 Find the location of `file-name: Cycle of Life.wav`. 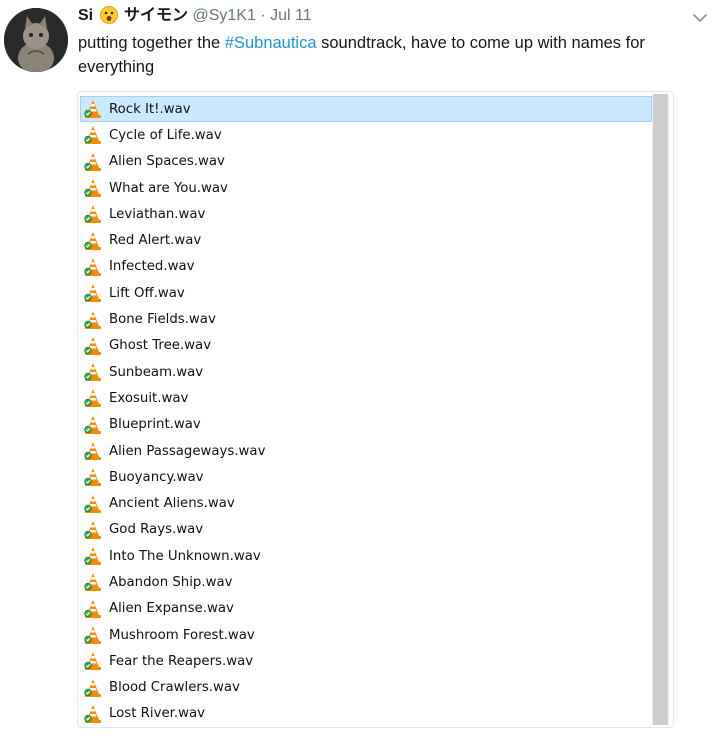

file-name: Cycle of Life.wav is located at coordinates (165, 135).